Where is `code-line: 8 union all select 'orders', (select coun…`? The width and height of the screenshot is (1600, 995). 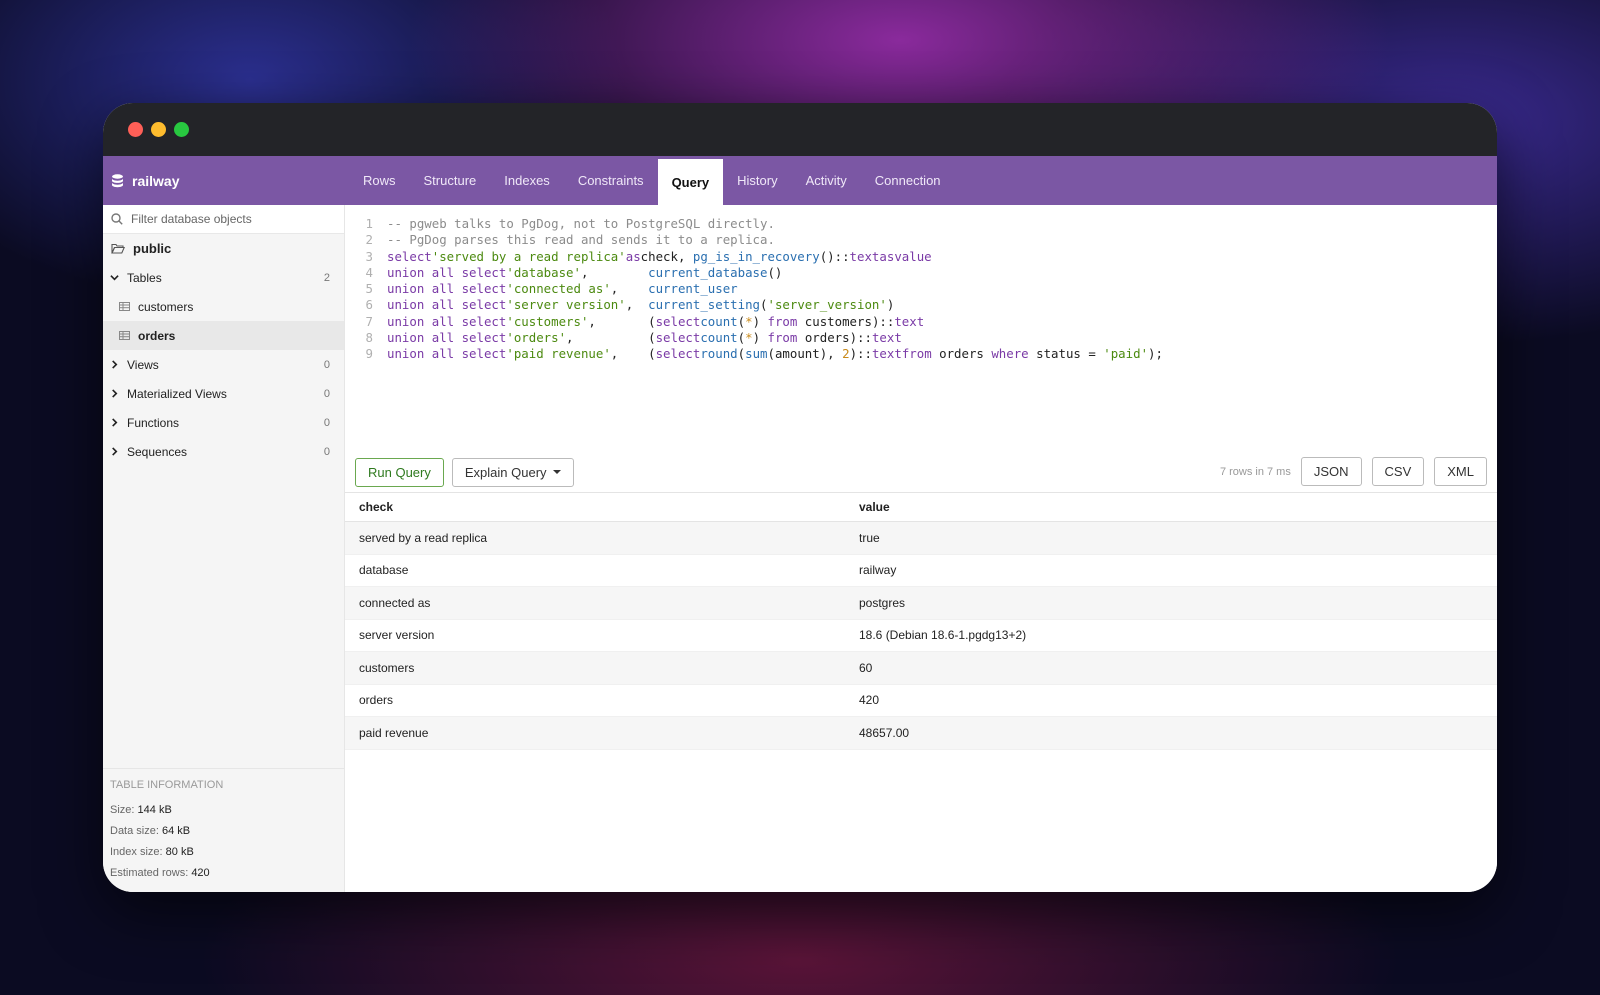 code-line: 8 union all select 'orders', (select coun… is located at coordinates (633, 338).